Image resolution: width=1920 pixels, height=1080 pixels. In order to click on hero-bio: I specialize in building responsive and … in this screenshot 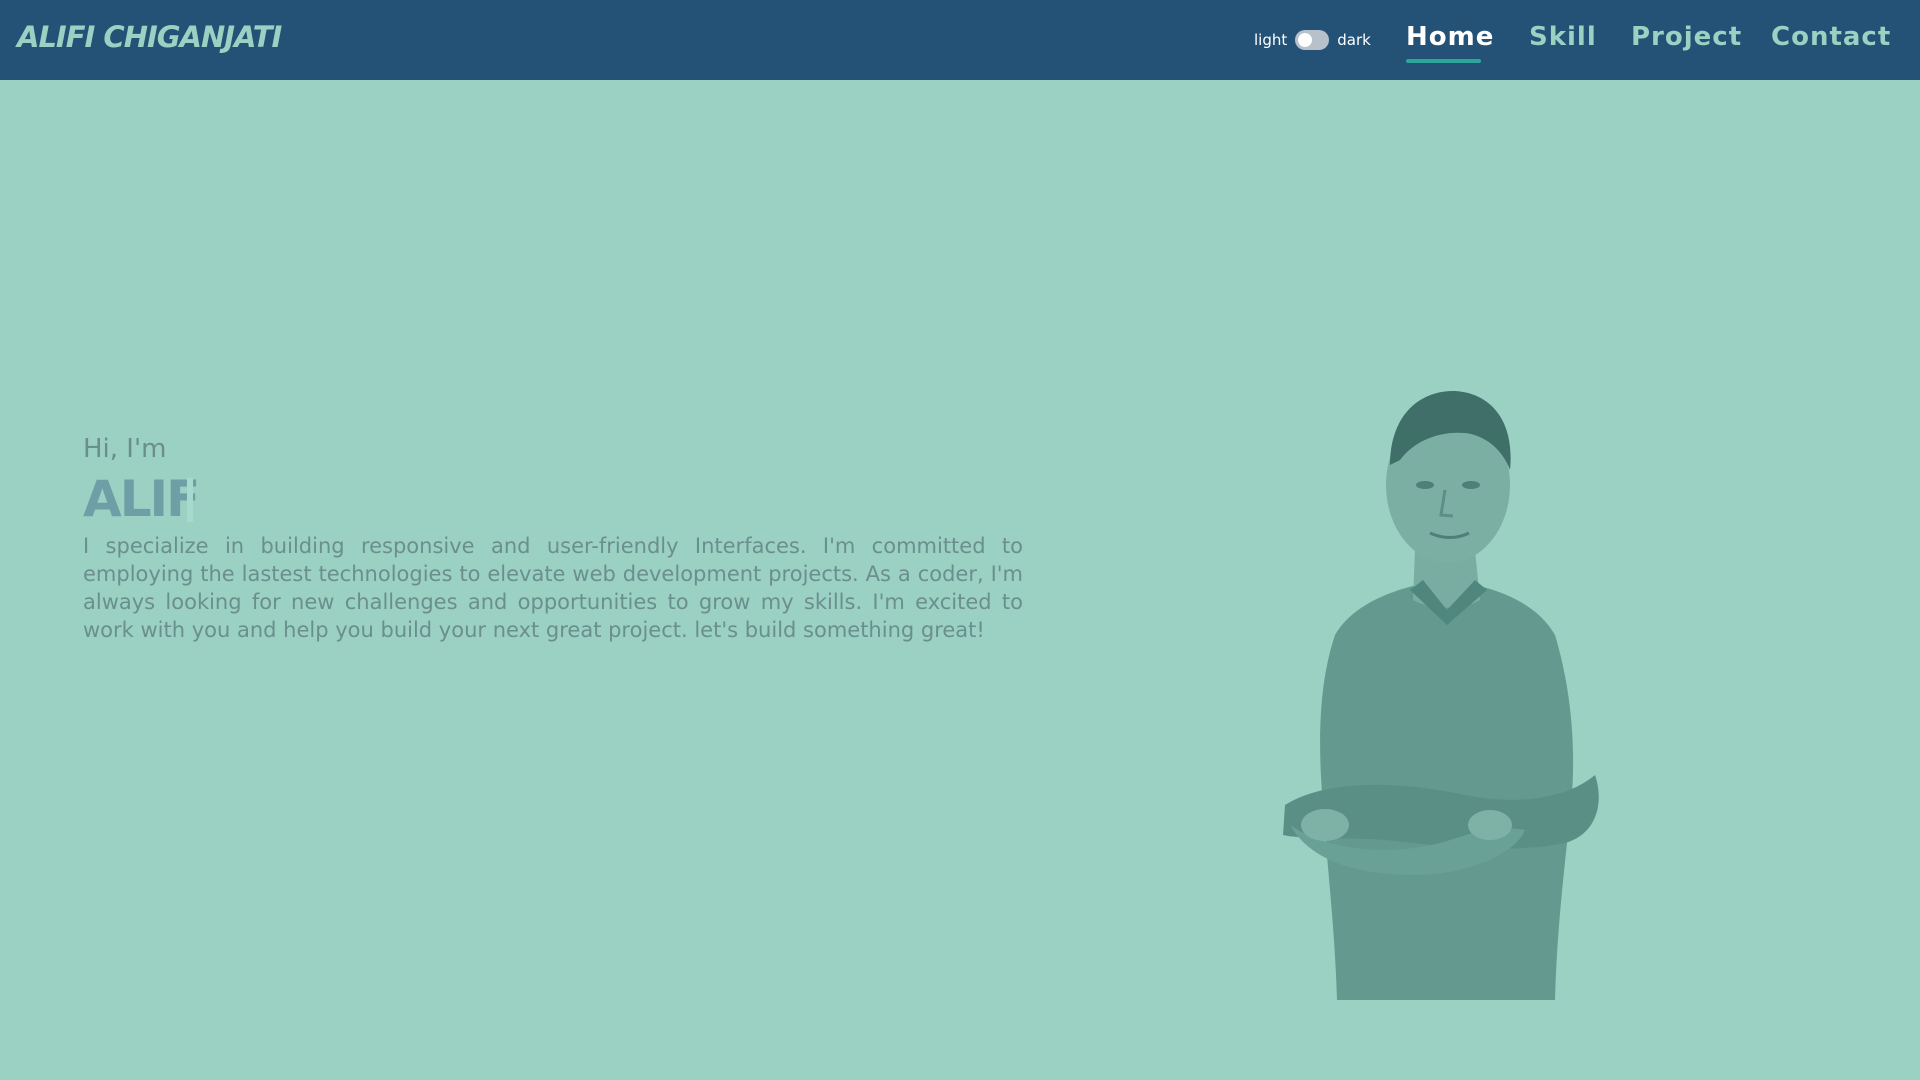, I will do `click(553, 588)`.